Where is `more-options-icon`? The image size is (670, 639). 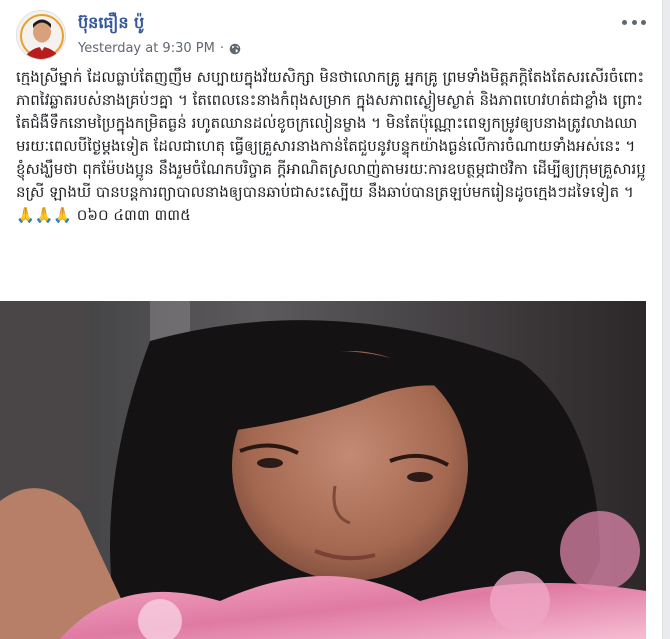
more-options-icon is located at coordinates (634, 22).